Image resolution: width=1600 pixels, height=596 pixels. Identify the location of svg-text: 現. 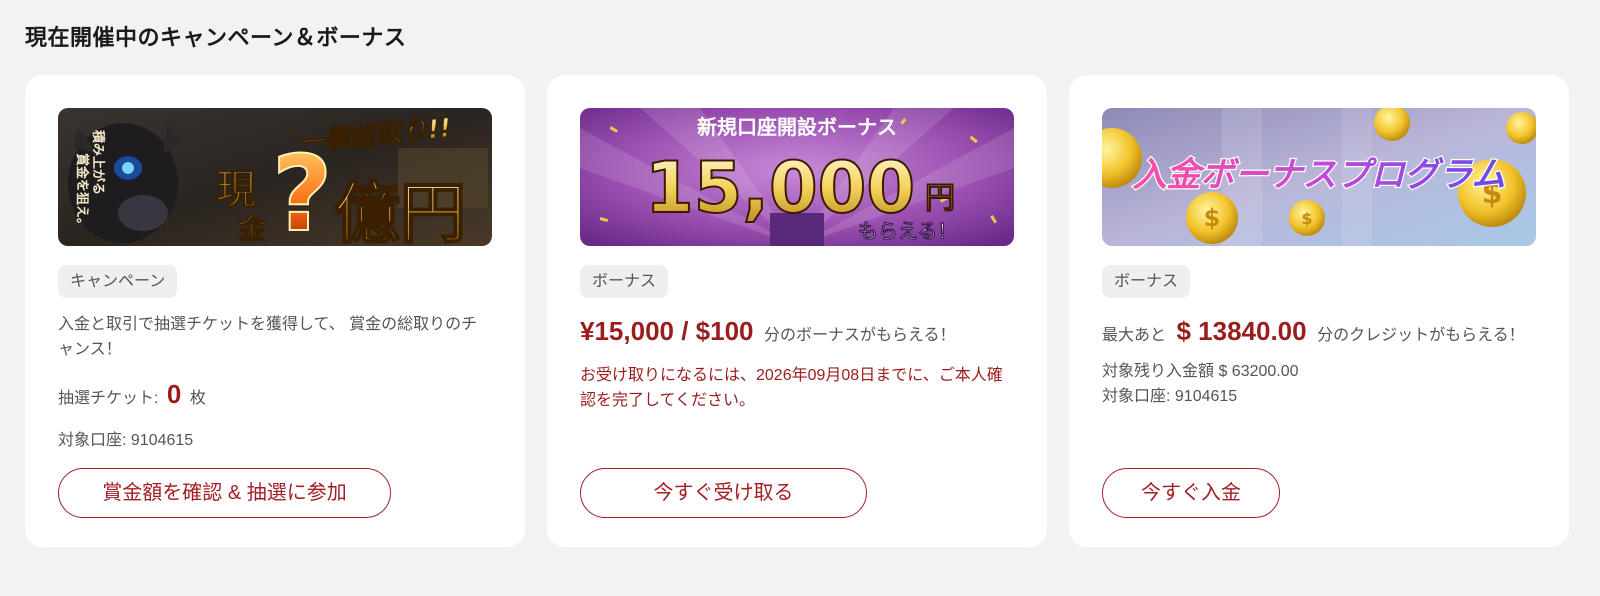
(236, 190).